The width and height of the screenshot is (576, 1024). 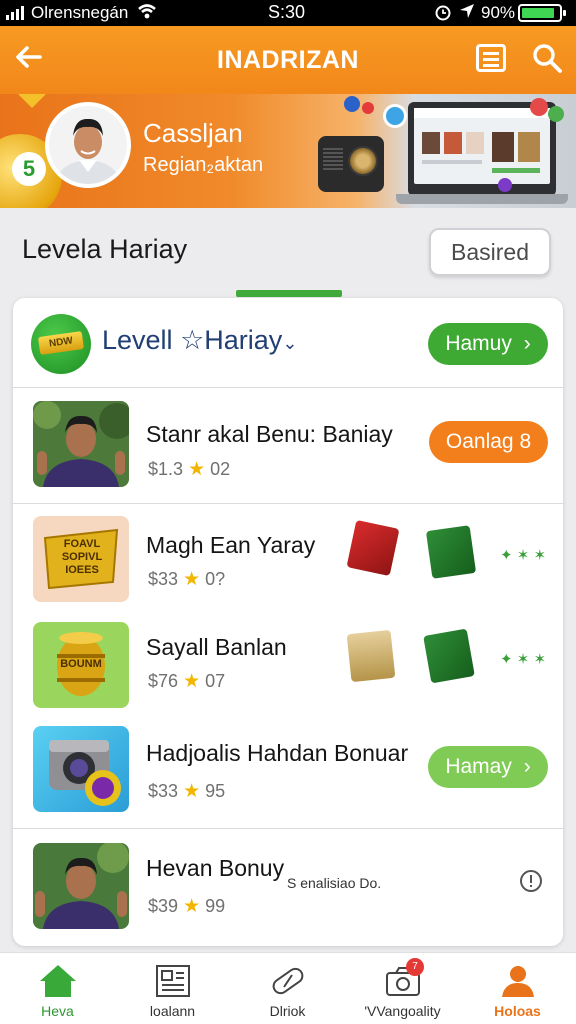 I want to click on oanlag-button-count: 8, so click(x=525, y=441).